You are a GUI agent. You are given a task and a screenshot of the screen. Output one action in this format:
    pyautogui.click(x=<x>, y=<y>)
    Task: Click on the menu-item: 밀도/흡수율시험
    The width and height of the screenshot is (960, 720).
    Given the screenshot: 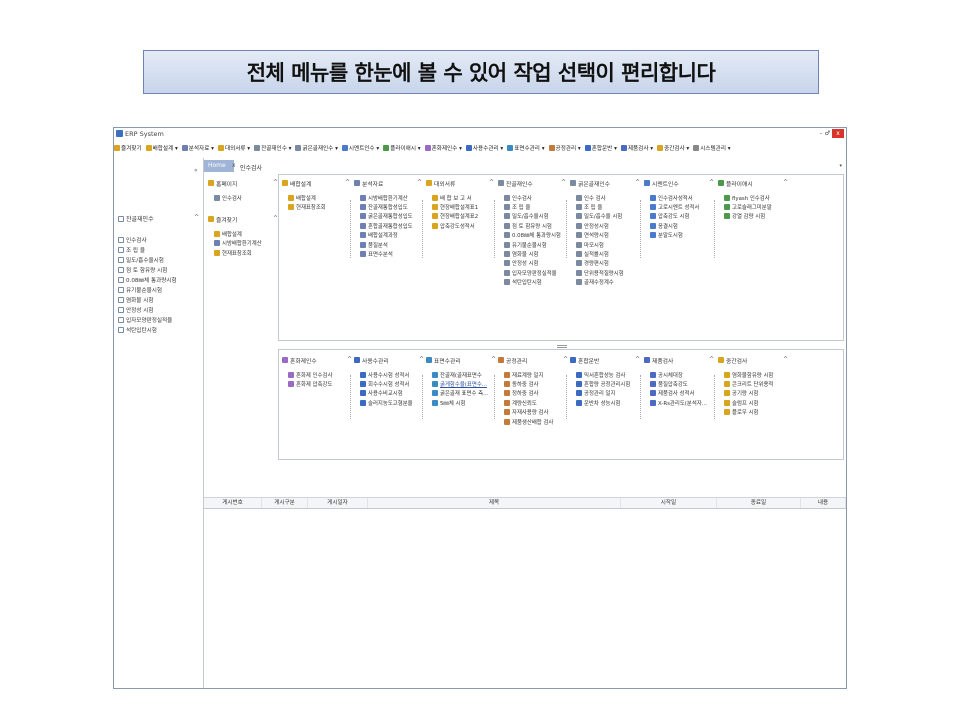 What is the action you would take?
    pyautogui.click(x=535, y=216)
    